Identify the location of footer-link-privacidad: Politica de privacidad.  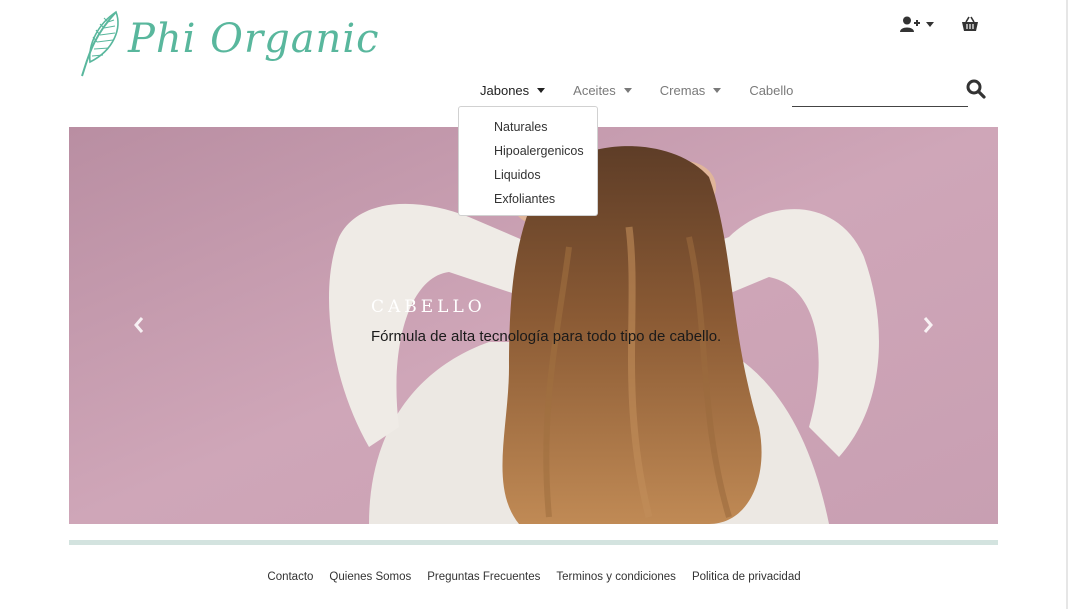
(746, 577).